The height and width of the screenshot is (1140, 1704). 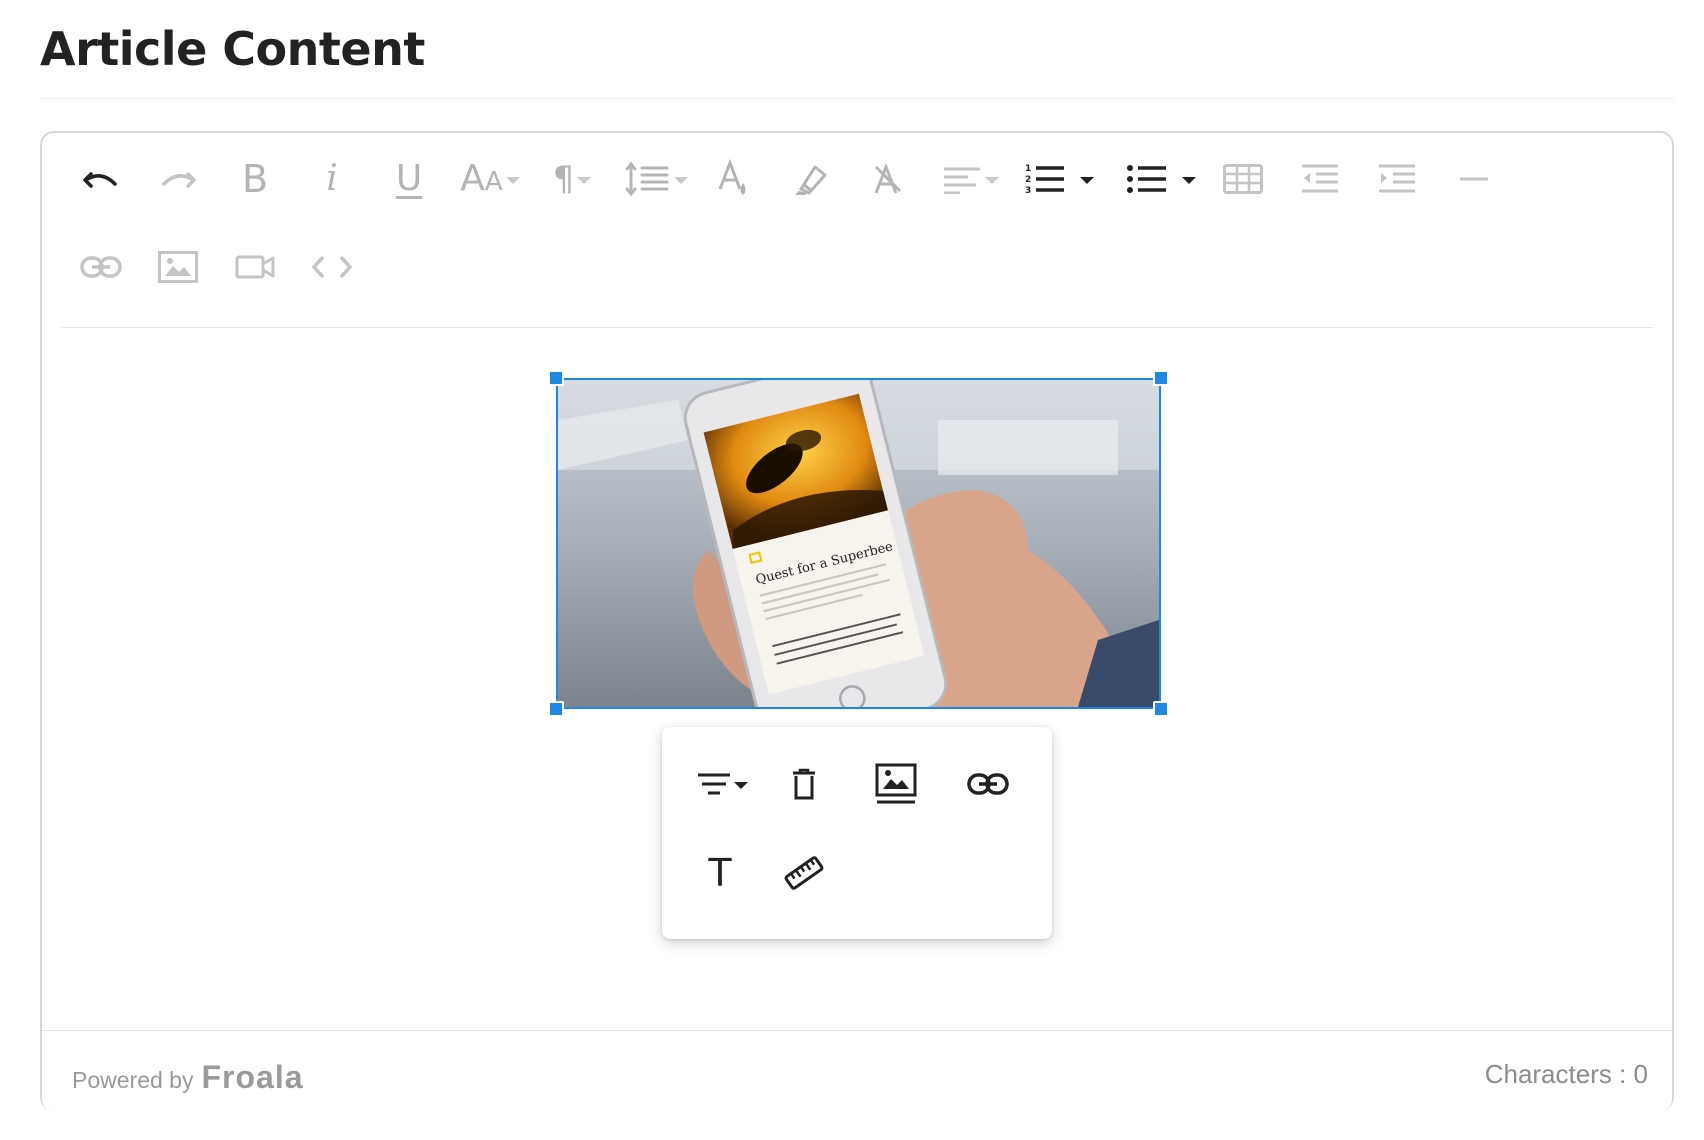 I want to click on italic-icon: i, so click(x=332, y=178).